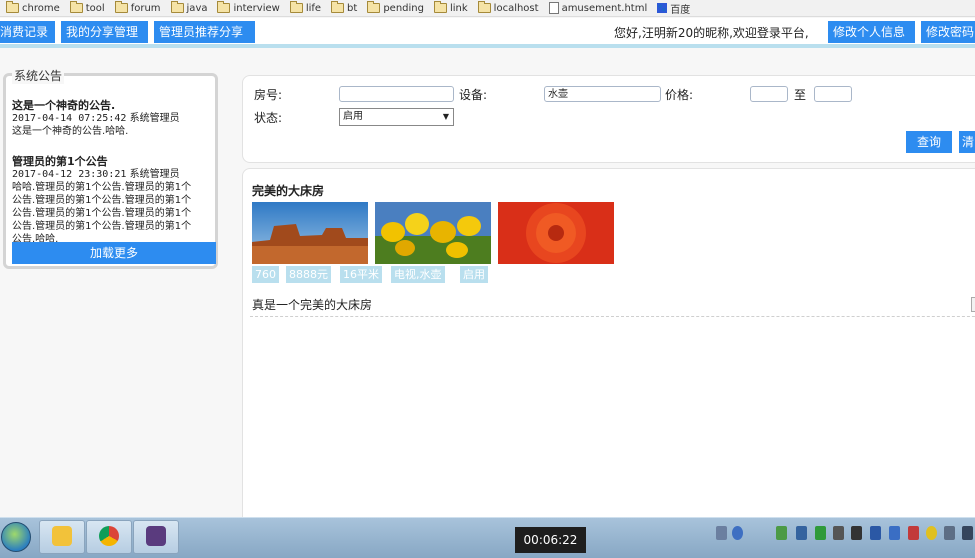  Describe the element at coordinates (967, 142) in the screenshot. I see `reset-button: 清` at that location.